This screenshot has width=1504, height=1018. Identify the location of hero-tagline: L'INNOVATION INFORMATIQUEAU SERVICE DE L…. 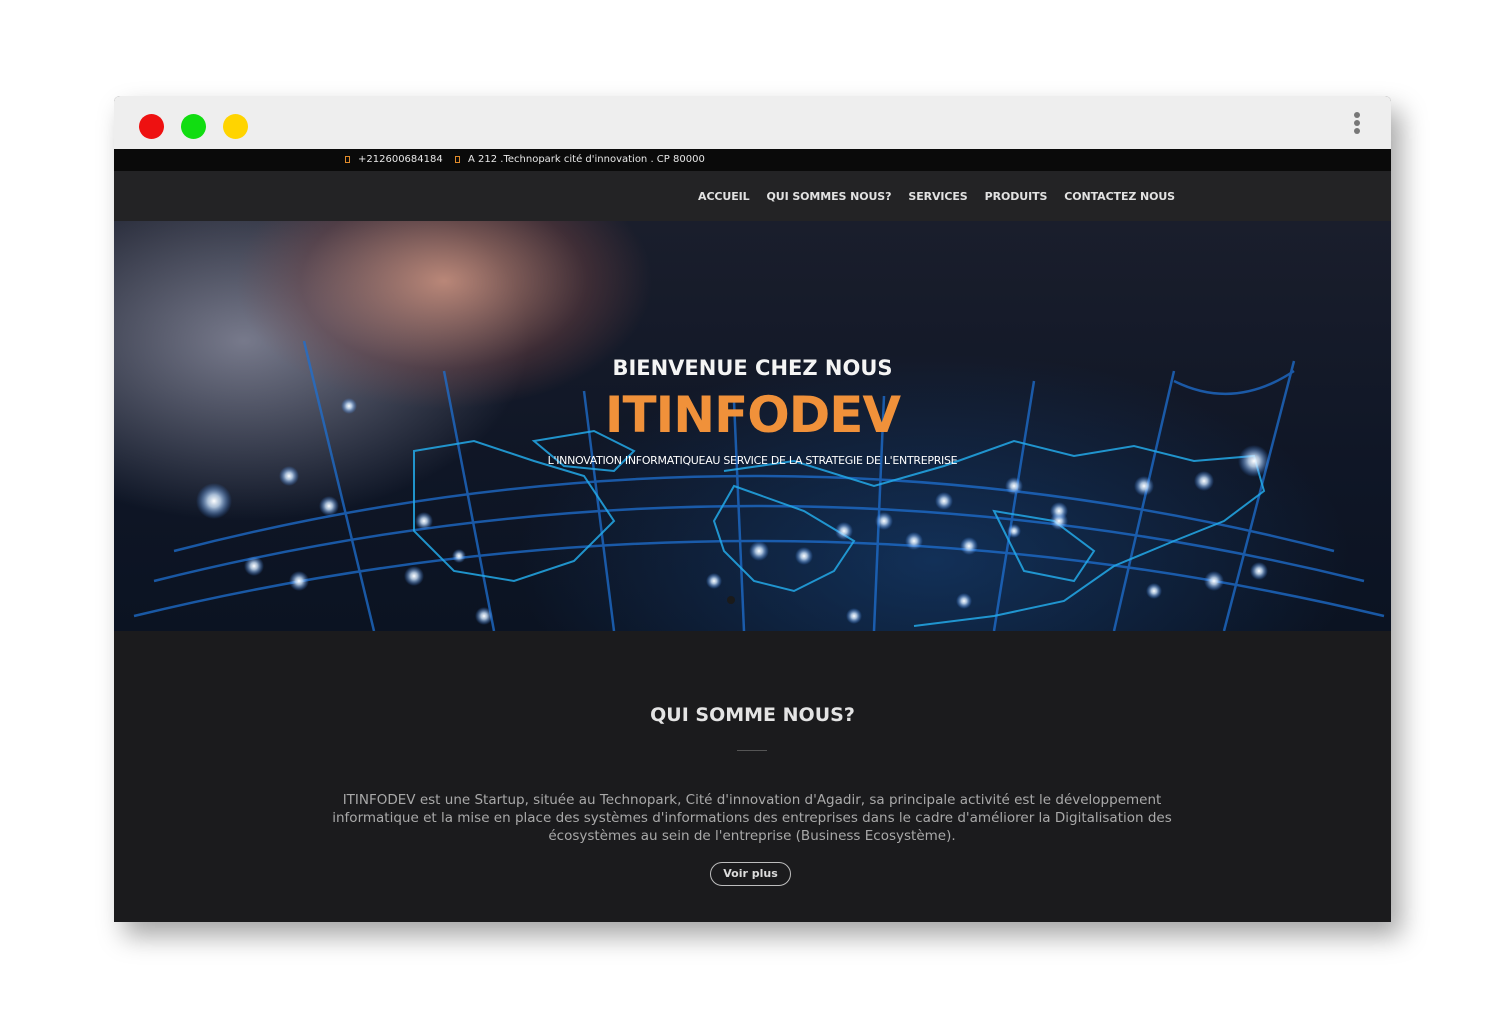
(752, 460).